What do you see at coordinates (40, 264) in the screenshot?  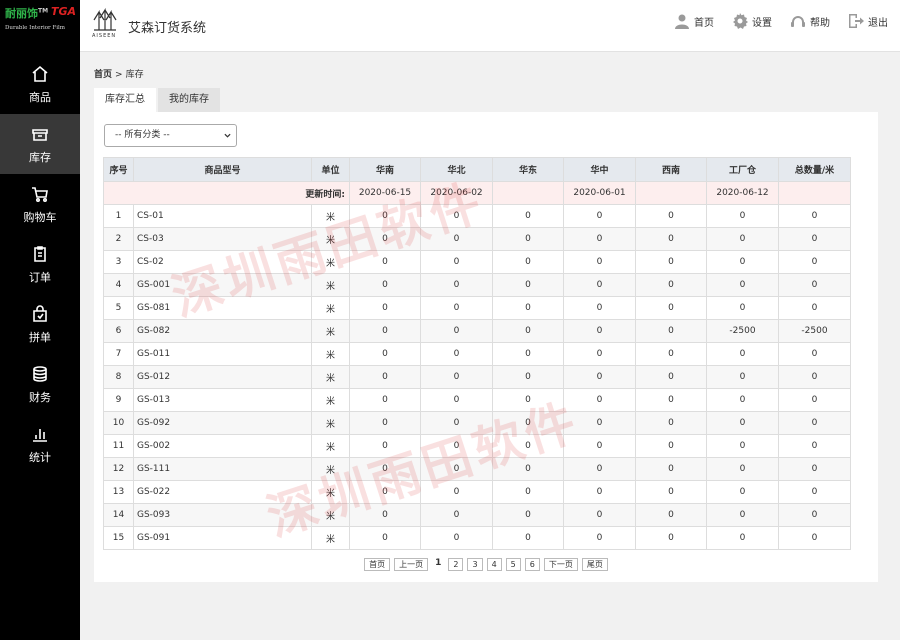 I see `nav-item-orders: 订单` at bounding box center [40, 264].